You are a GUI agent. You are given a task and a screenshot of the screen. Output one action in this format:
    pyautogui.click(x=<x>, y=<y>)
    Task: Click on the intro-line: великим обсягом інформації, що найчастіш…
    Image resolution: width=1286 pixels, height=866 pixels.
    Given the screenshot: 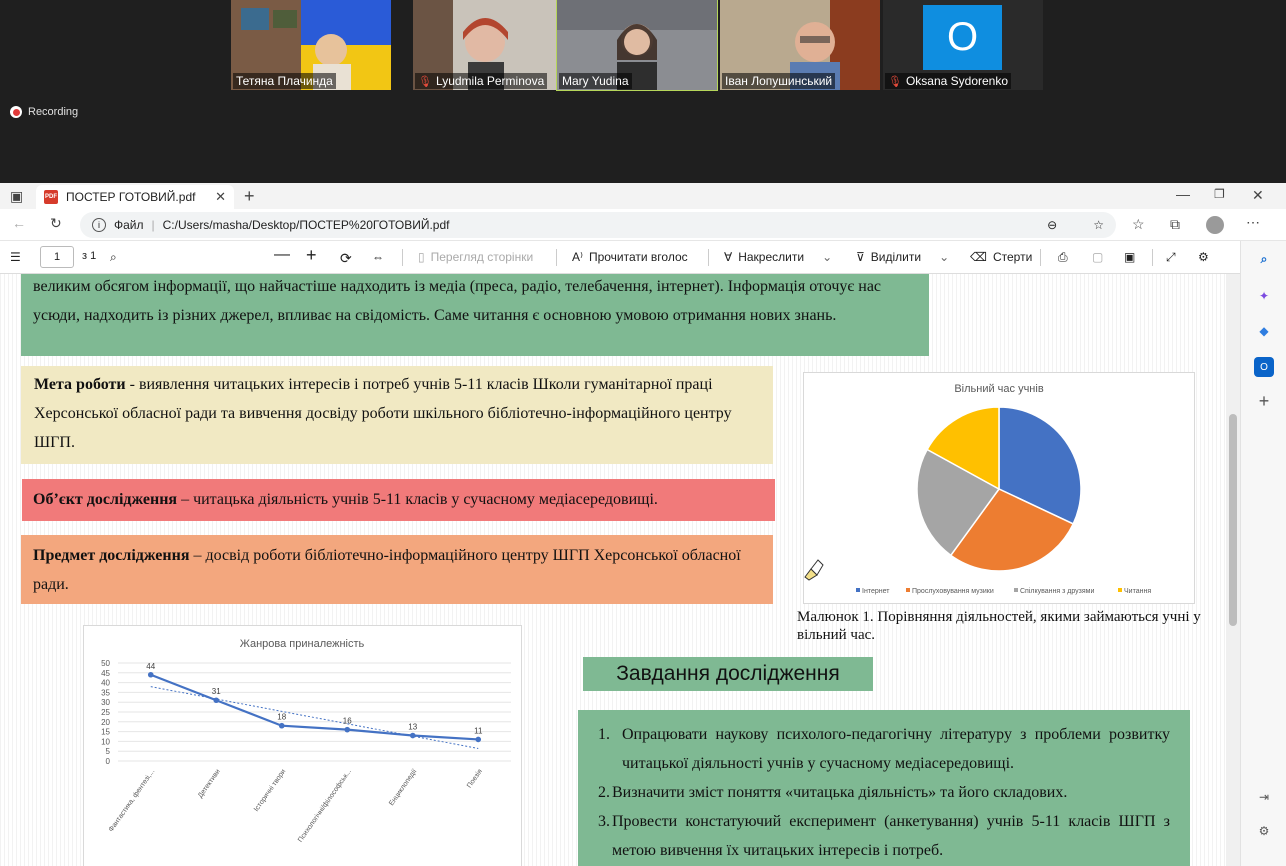 What is the action you would take?
    pyautogui.click(x=457, y=286)
    